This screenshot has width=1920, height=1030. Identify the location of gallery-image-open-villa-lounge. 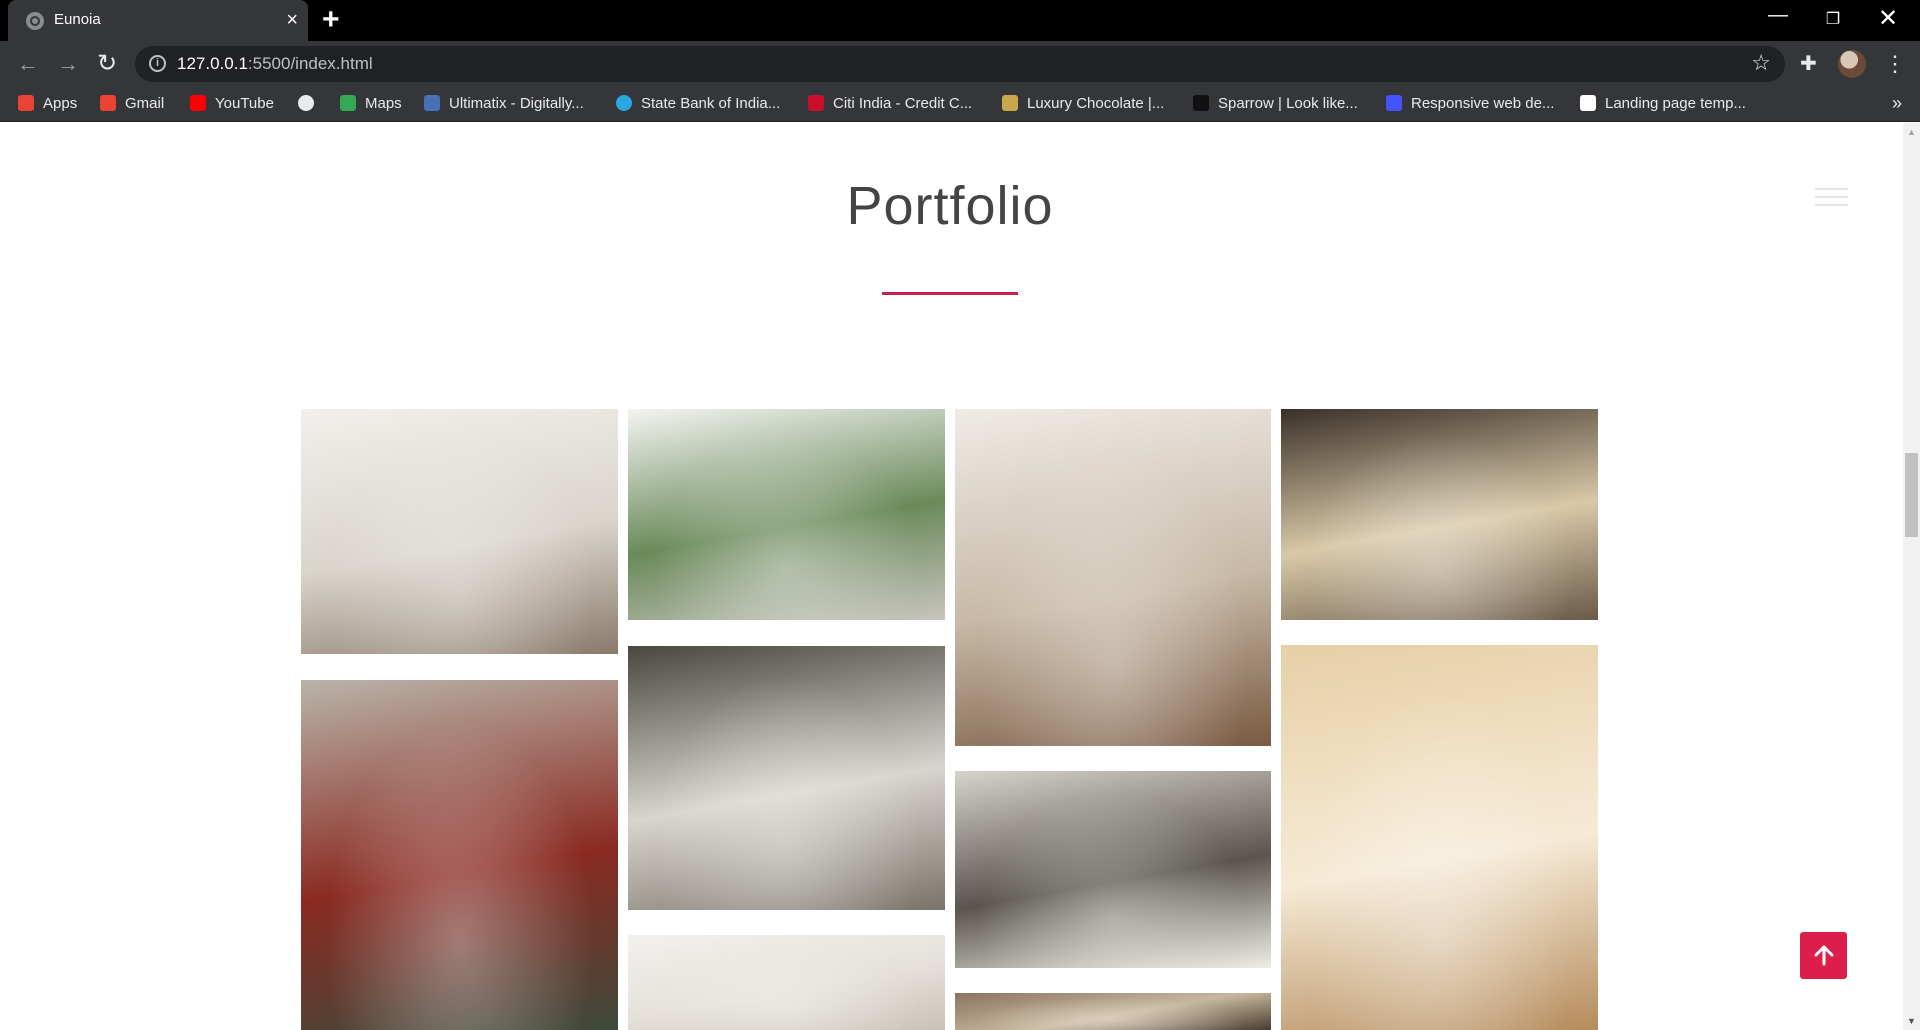
(786, 514).